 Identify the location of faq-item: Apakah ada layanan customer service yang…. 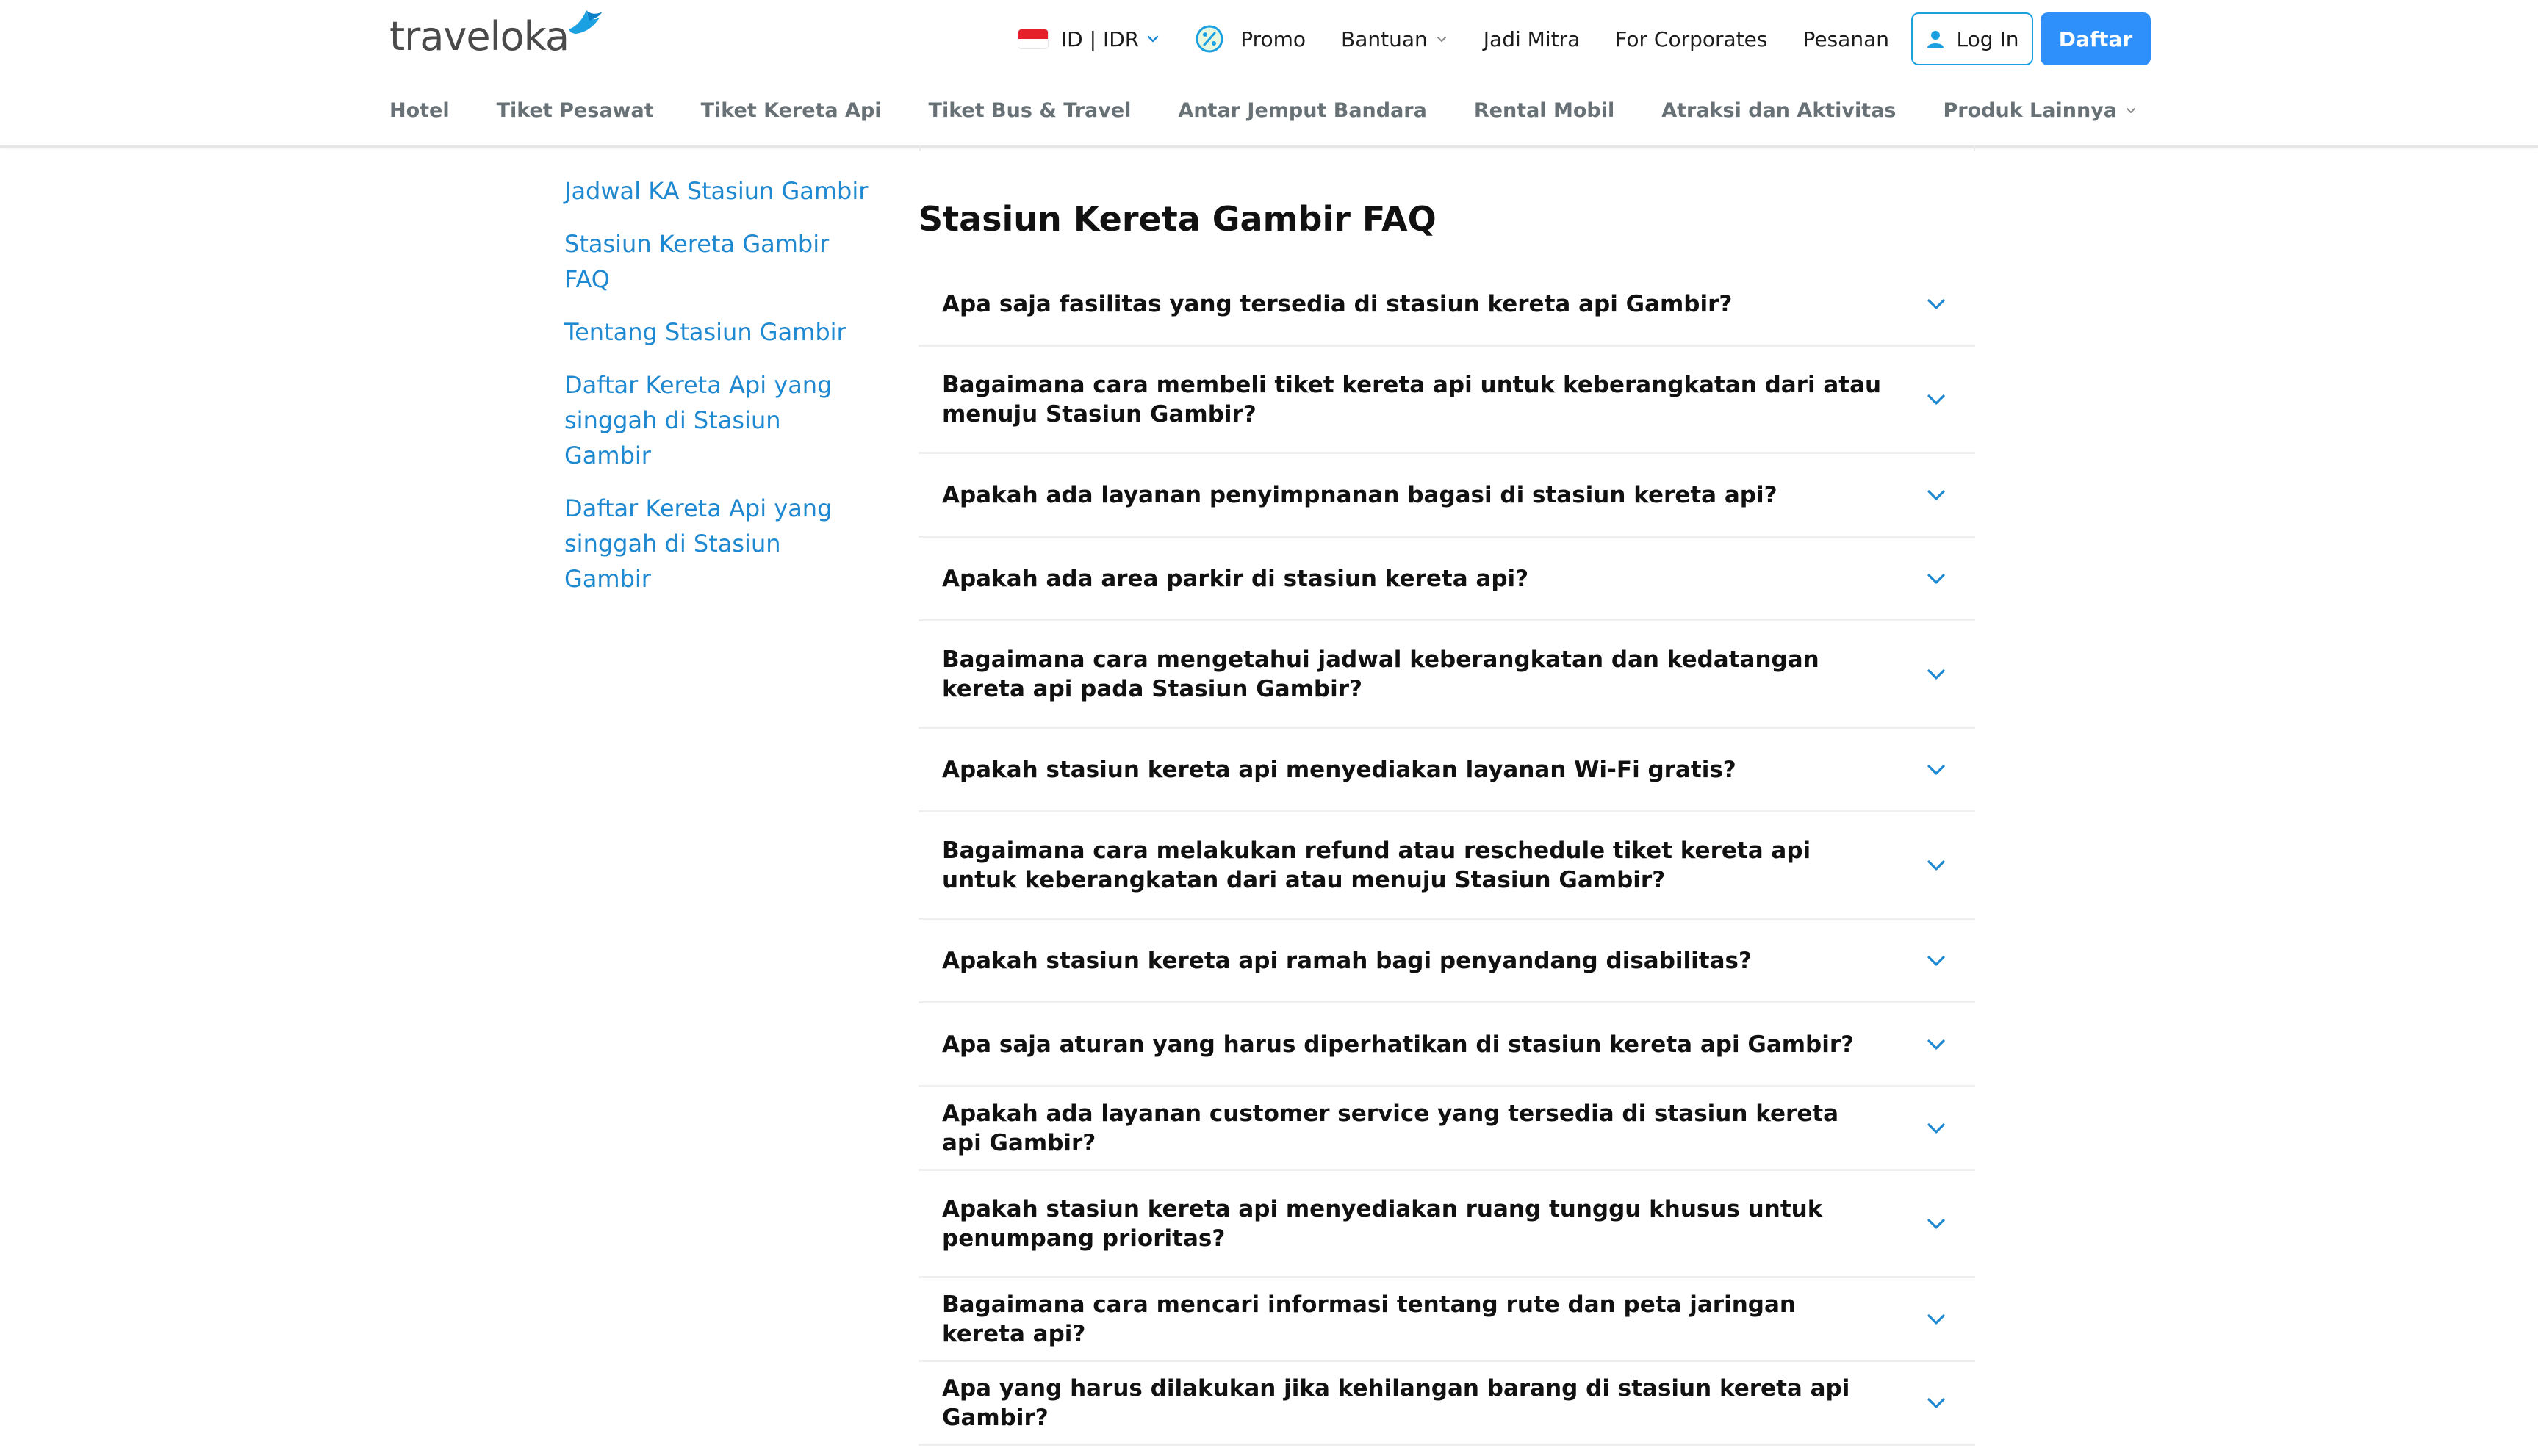
(1447, 1129).